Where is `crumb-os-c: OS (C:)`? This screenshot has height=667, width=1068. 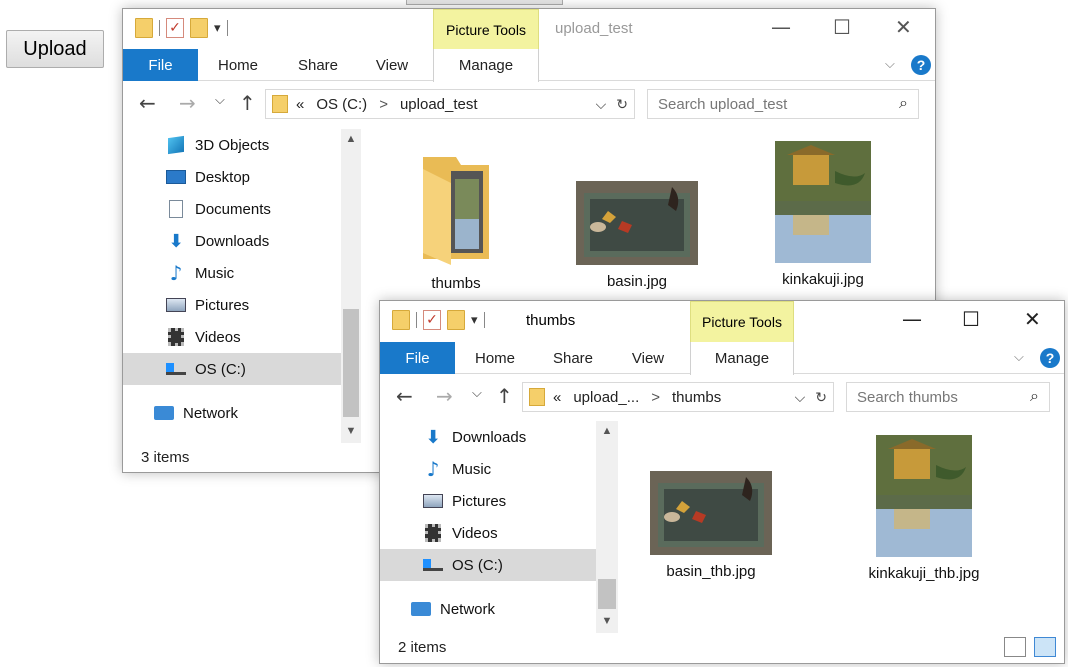
crumb-os-c: OS (C:) is located at coordinates (341, 104).